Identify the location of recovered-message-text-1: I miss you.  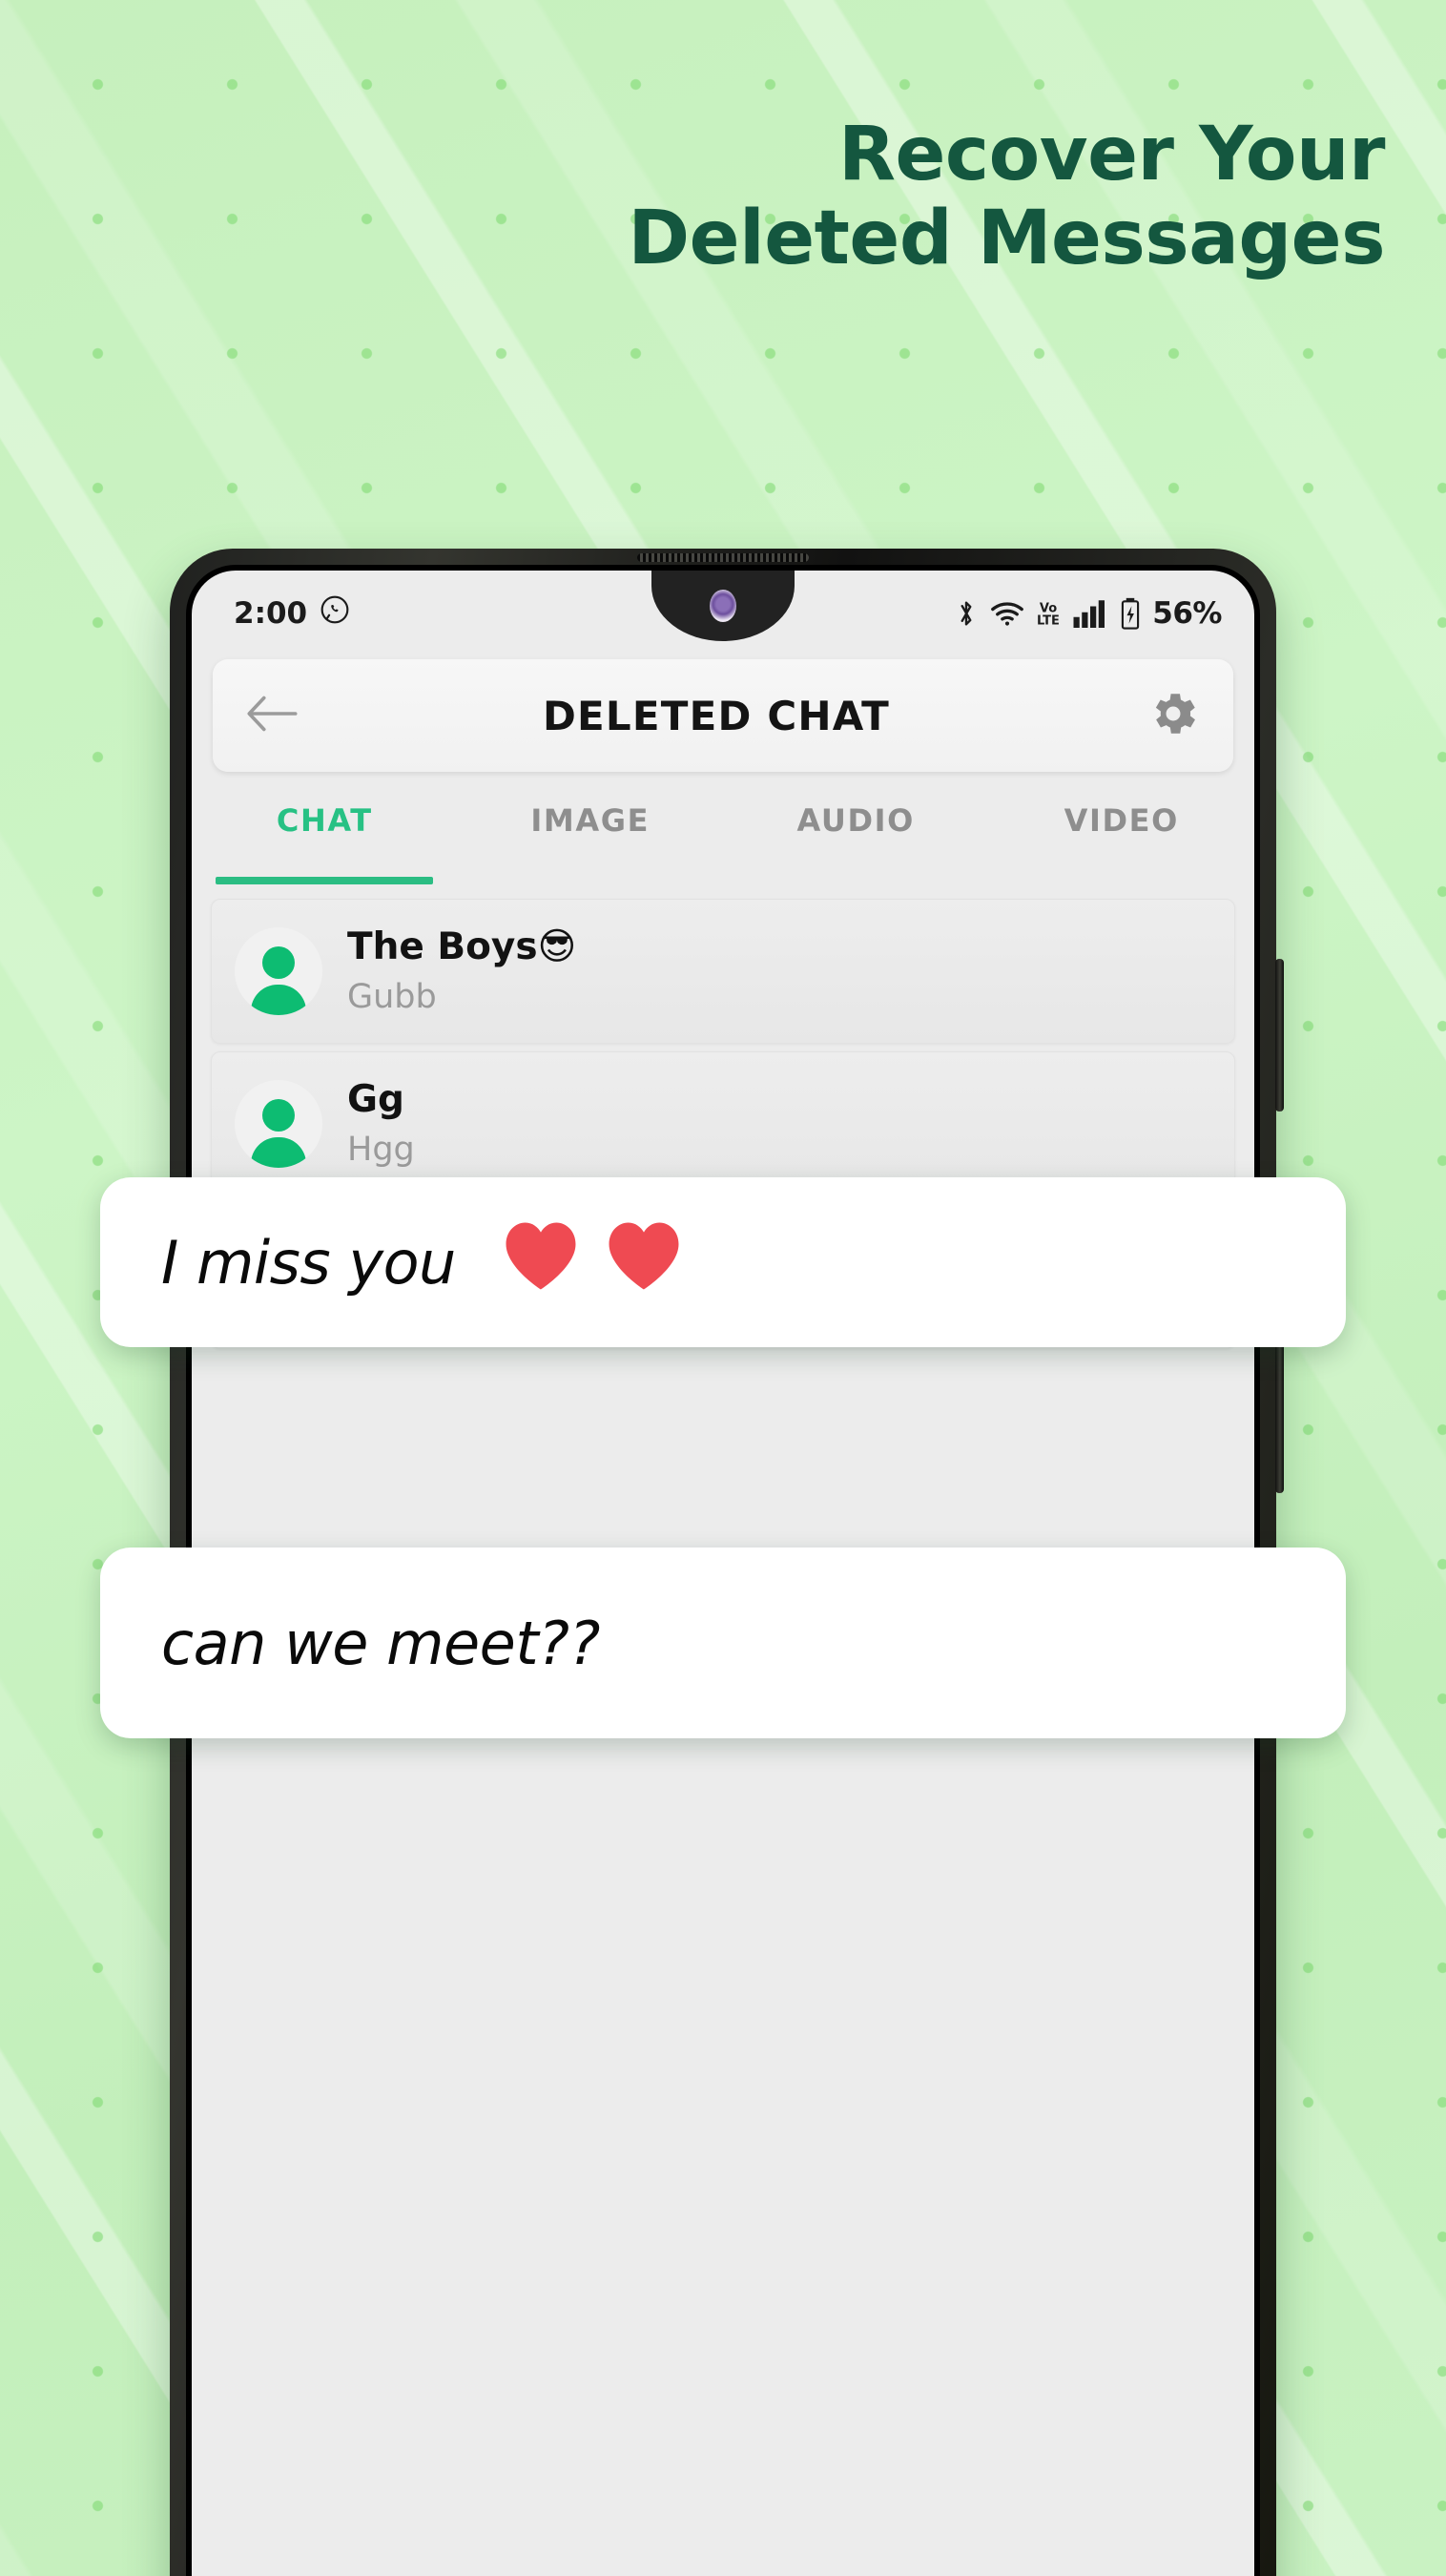
(422, 1262).